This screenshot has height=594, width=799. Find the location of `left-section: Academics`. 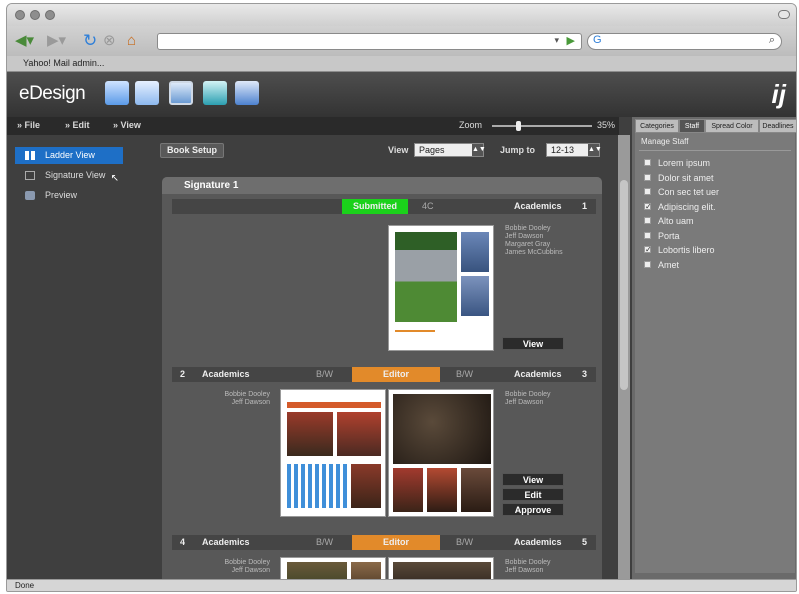

left-section: Academics is located at coordinates (226, 374).